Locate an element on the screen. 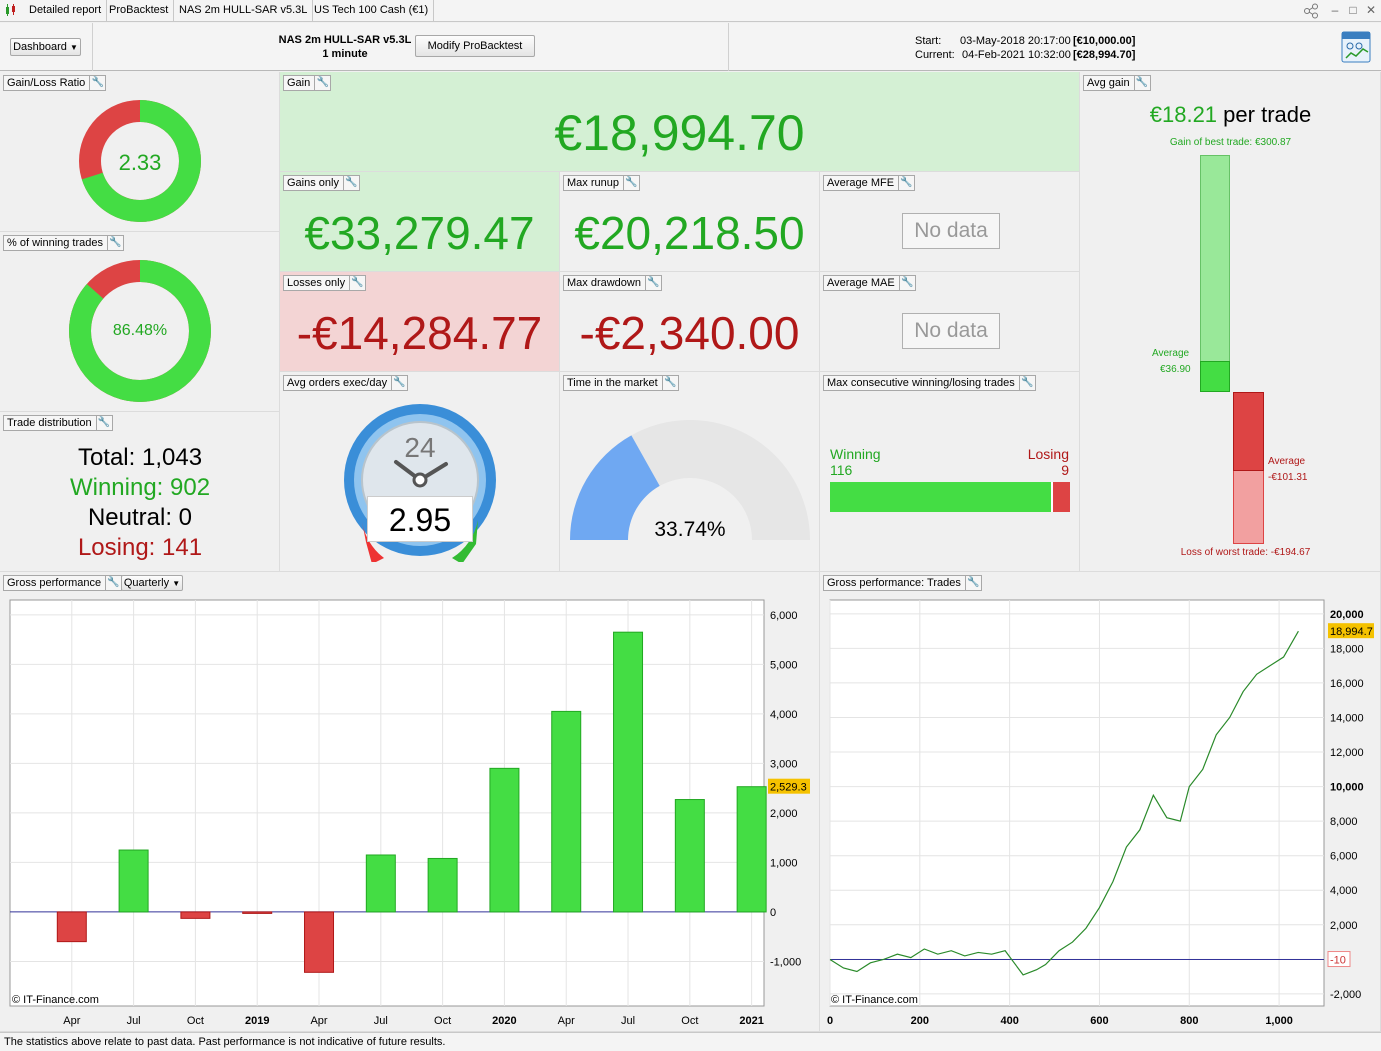  share-icon is located at coordinates (1311, 11).